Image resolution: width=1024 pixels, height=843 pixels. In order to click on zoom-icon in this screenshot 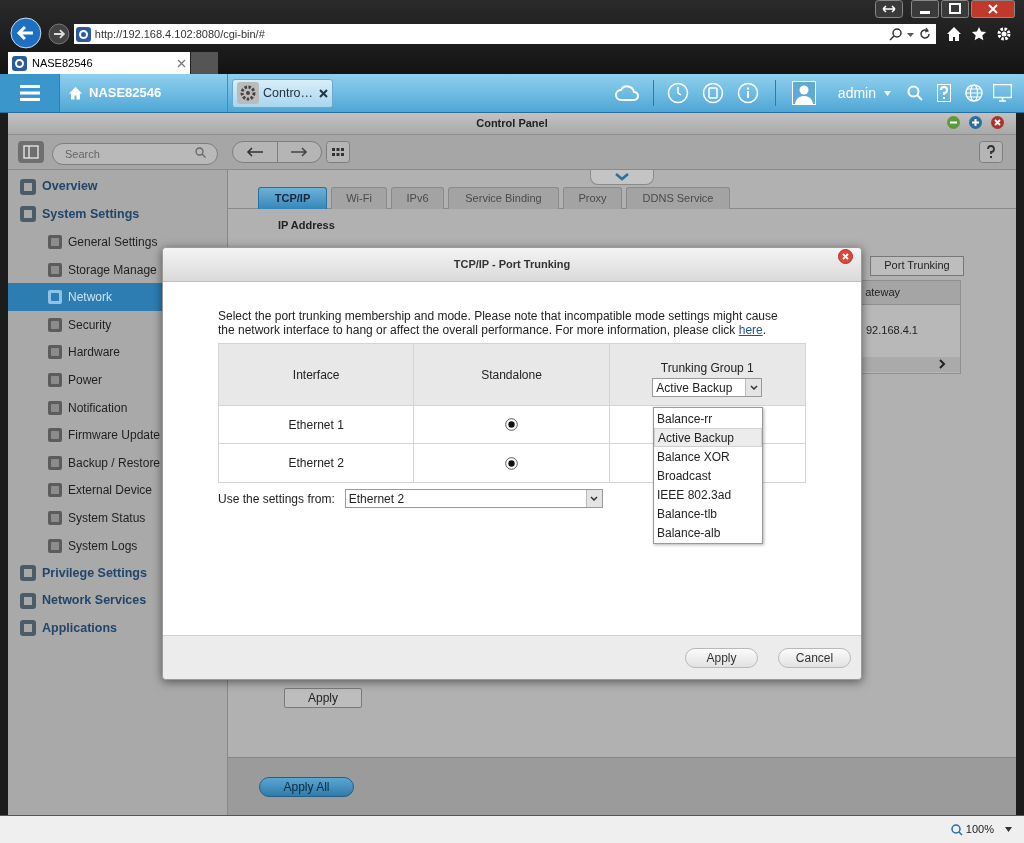, I will do `click(956, 829)`.